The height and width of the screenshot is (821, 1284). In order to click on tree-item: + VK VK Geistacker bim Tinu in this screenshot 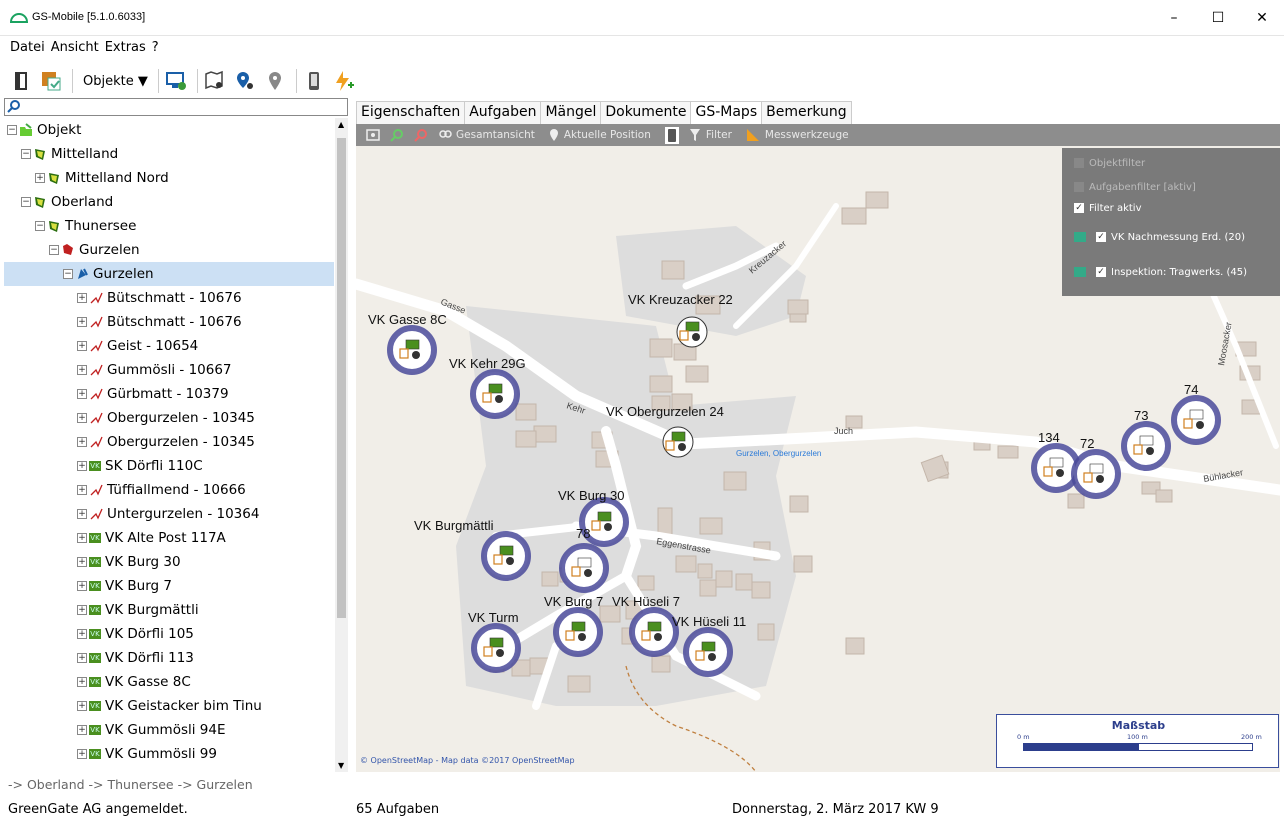, I will do `click(169, 706)`.